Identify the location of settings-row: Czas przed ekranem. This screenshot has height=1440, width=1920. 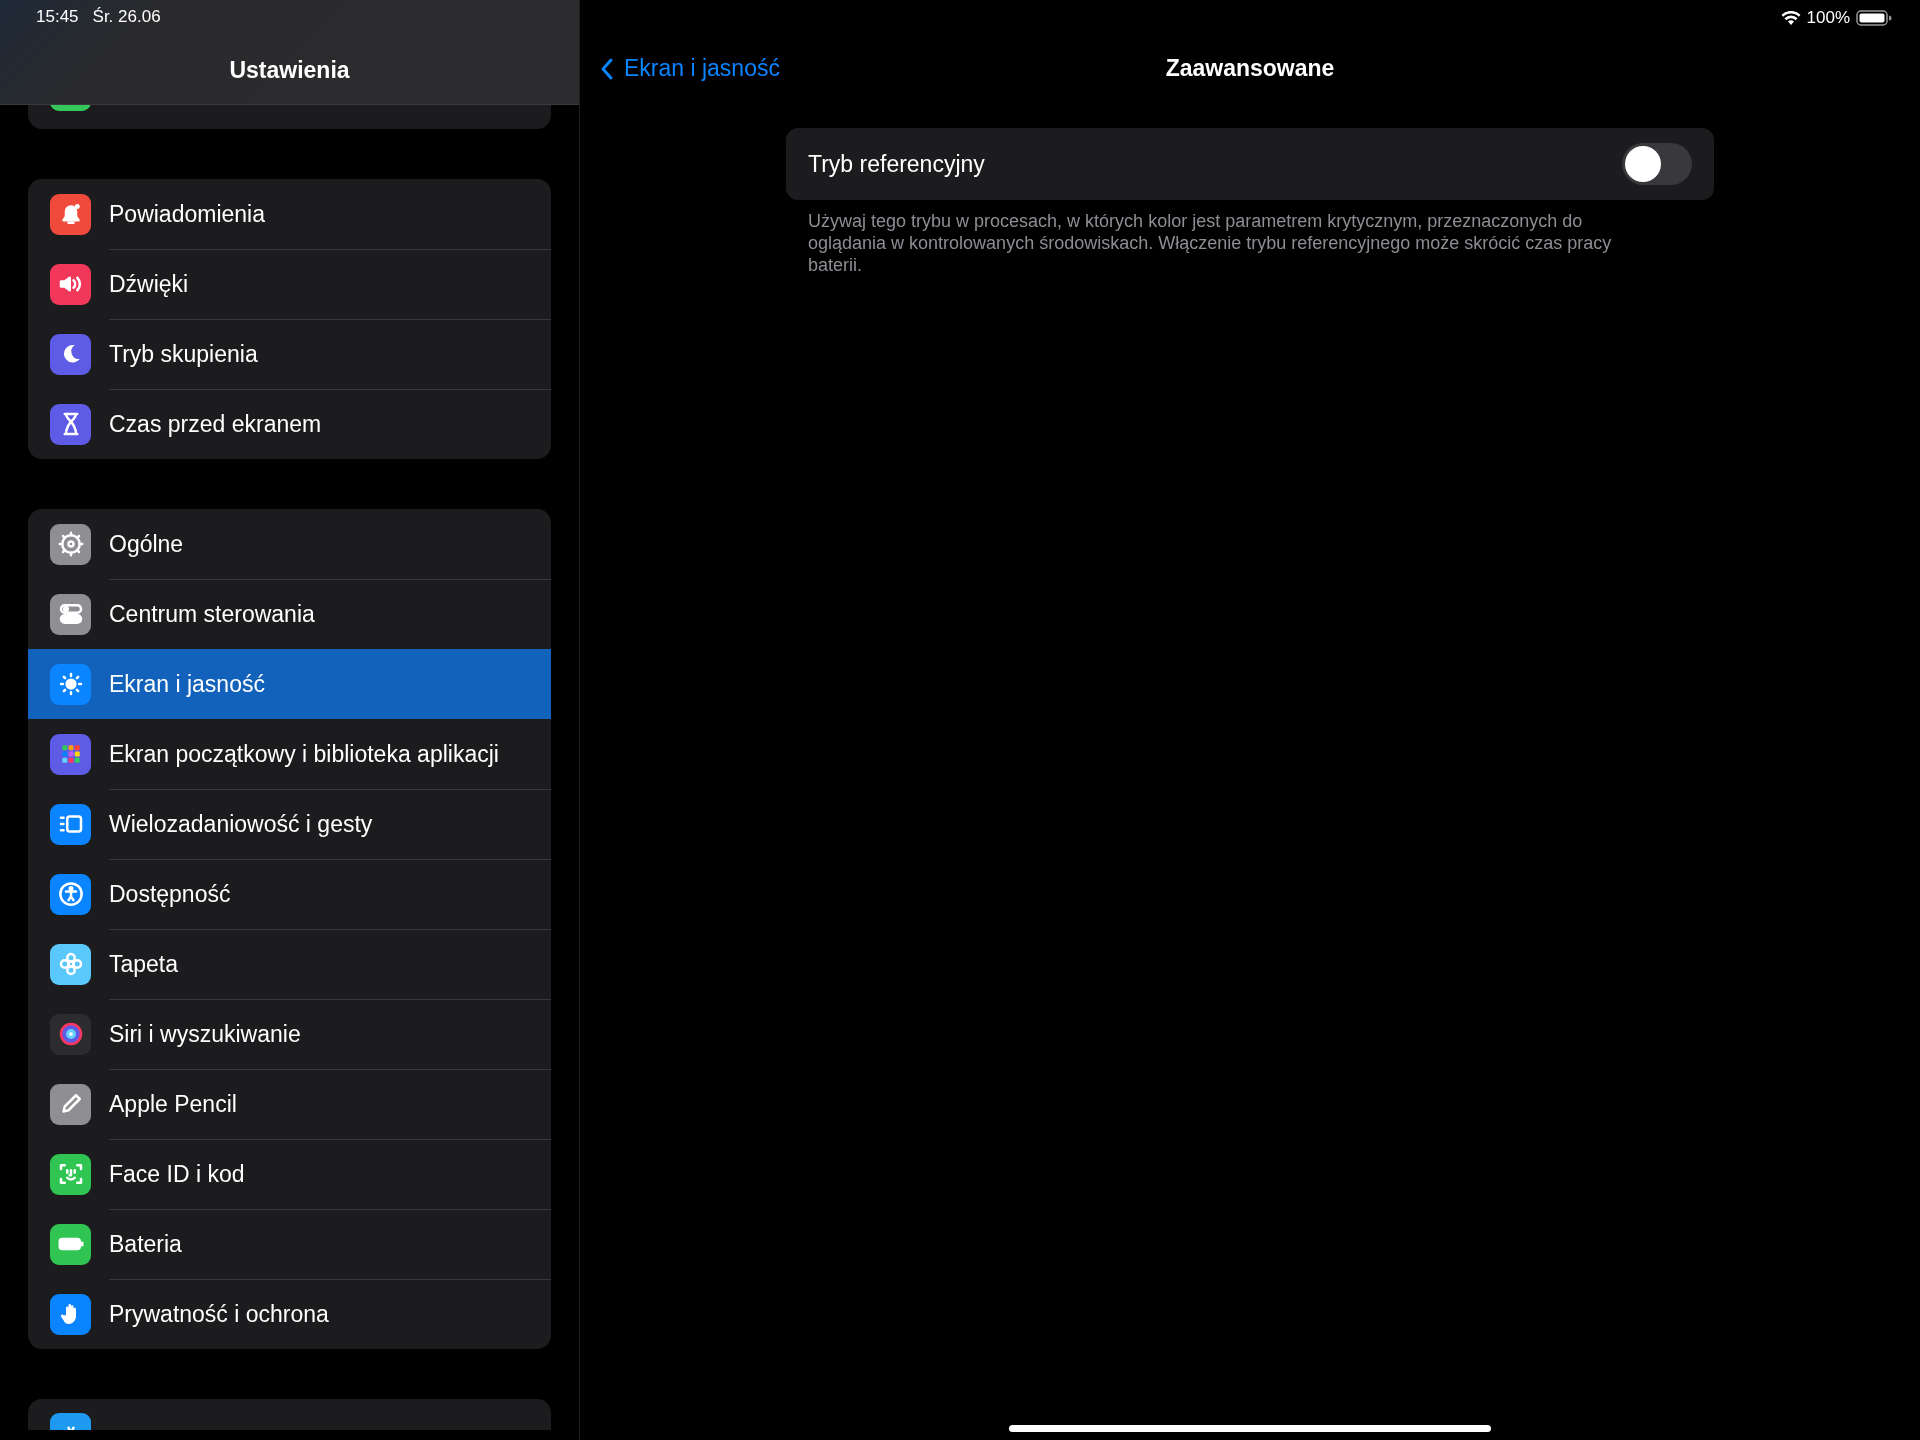
(289, 424).